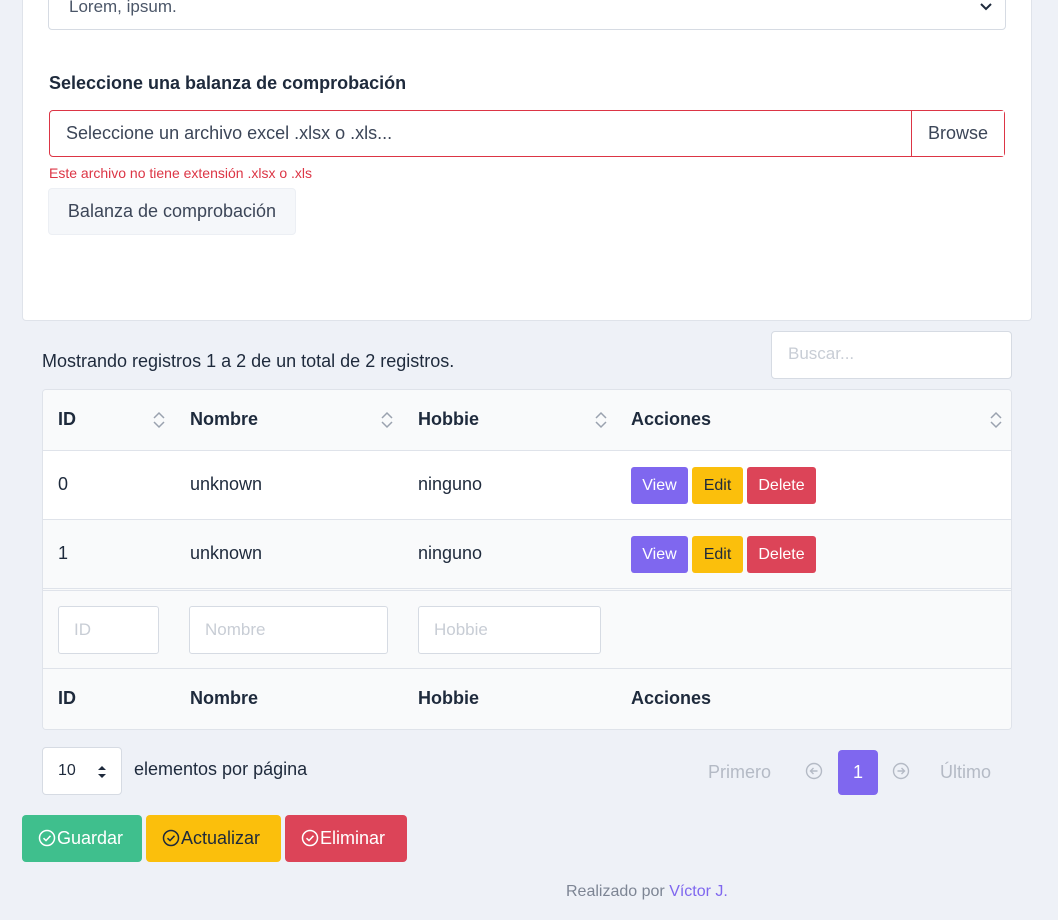 The image size is (1058, 920). I want to click on cell-id: 1, so click(63, 553).